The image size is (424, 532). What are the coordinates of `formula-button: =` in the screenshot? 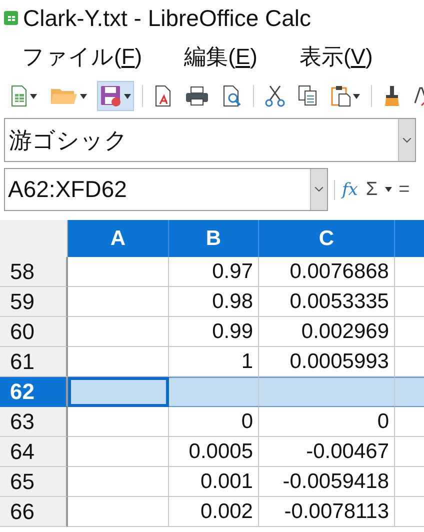 It's located at (404, 189).